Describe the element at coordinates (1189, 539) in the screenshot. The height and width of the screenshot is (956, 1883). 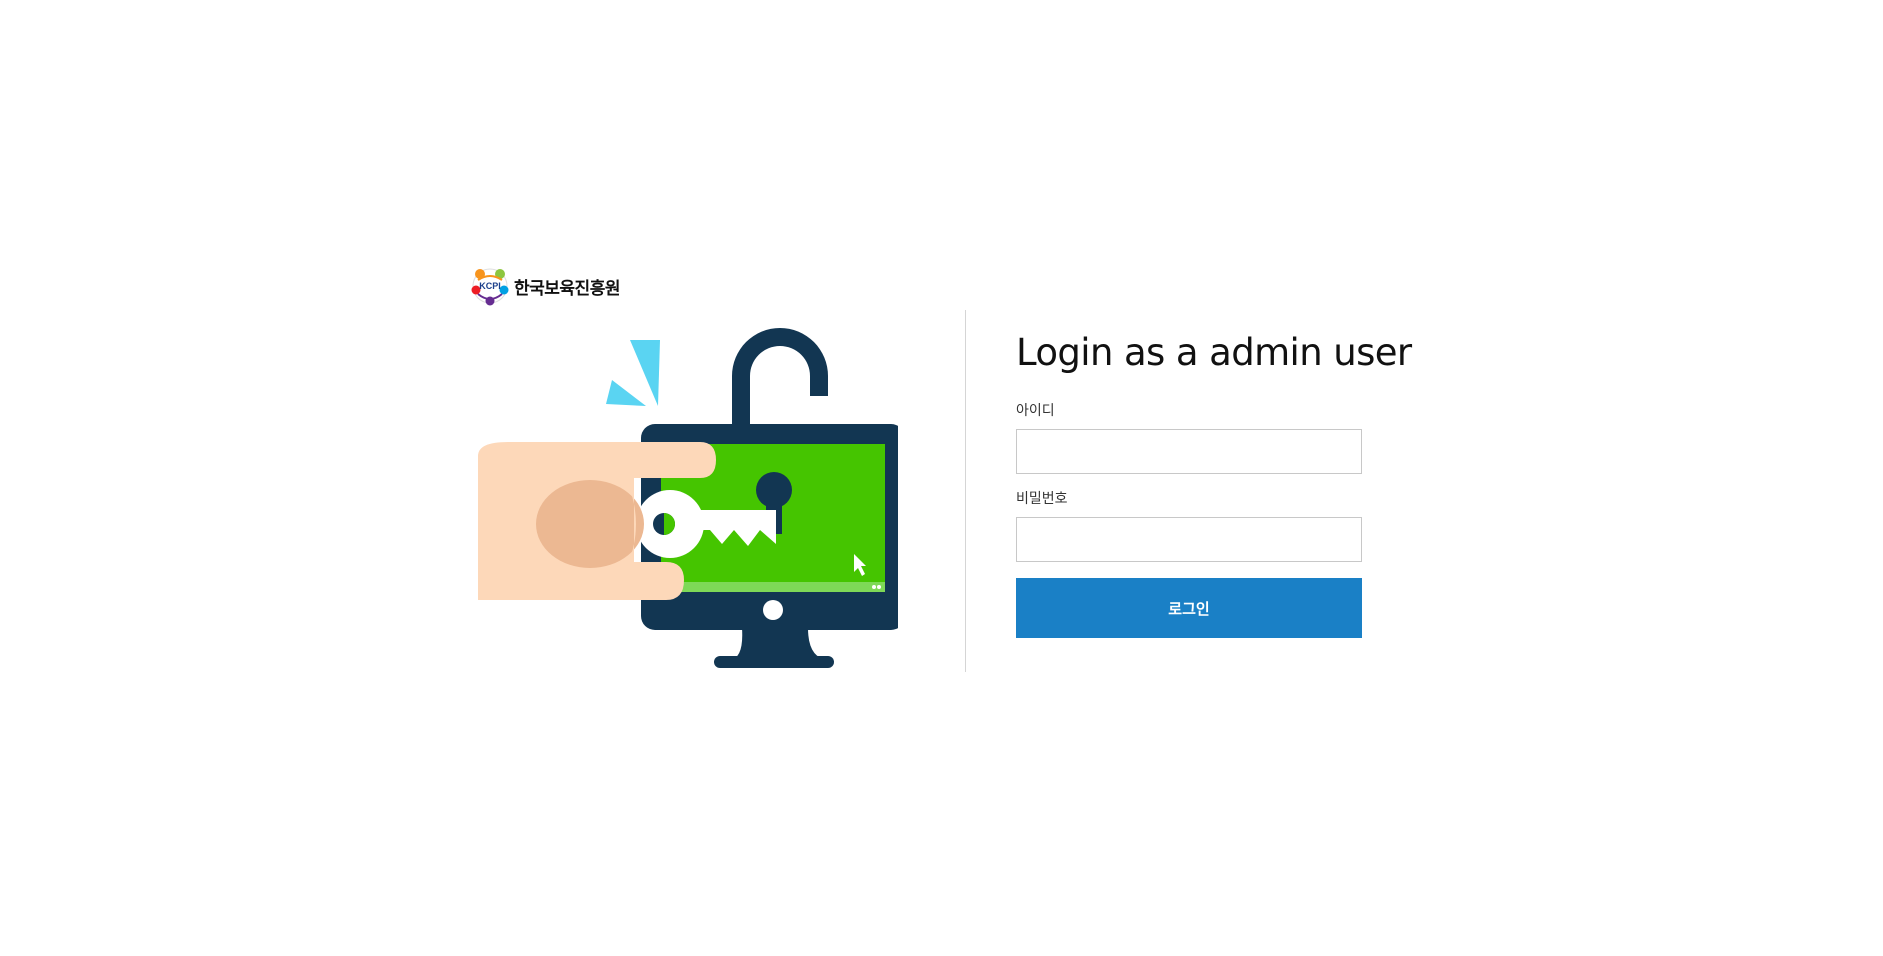
I see `password-input` at that location.